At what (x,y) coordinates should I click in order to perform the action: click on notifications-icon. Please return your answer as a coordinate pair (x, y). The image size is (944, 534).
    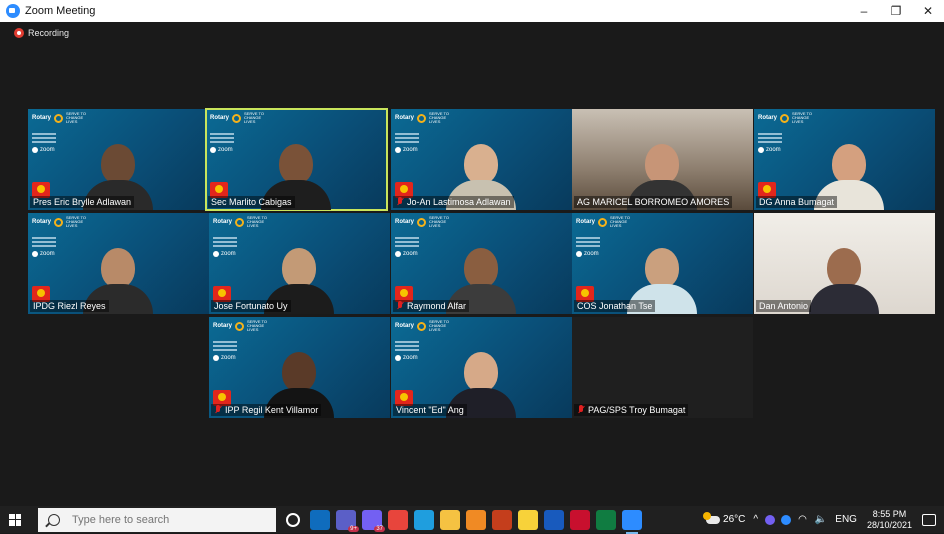
    Looking at the image, I should click on (929, 519).